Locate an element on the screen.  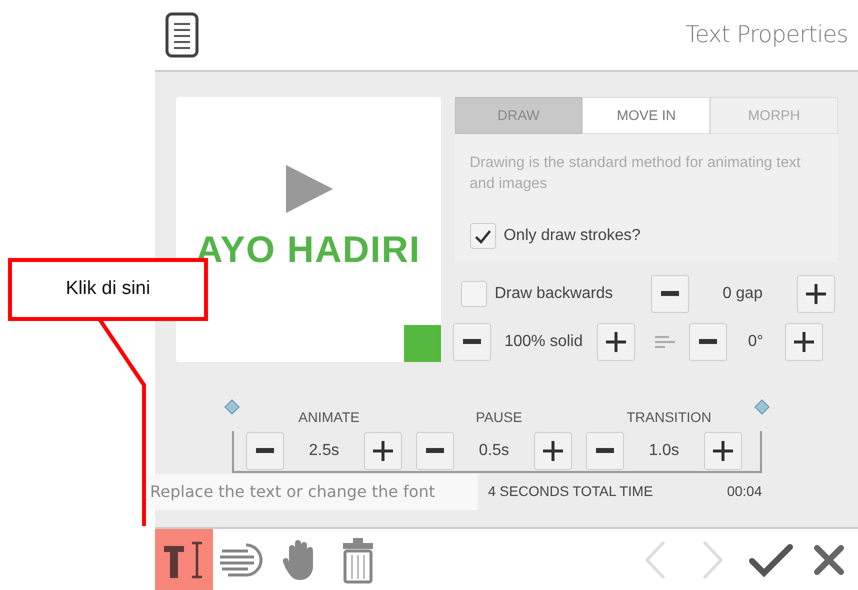
stepper-value: 0° is located at coordinates (755, 342).